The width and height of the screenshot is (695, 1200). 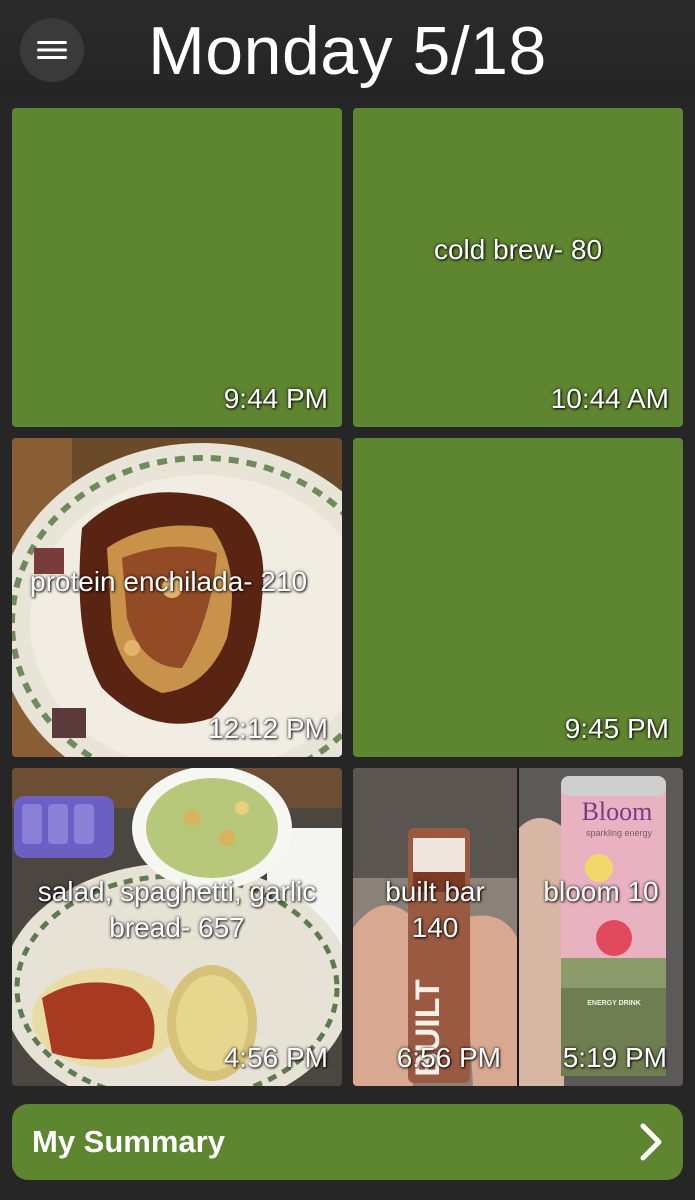 I want to click on meal-time: 12:12 PM, so click(x=268, y=728).